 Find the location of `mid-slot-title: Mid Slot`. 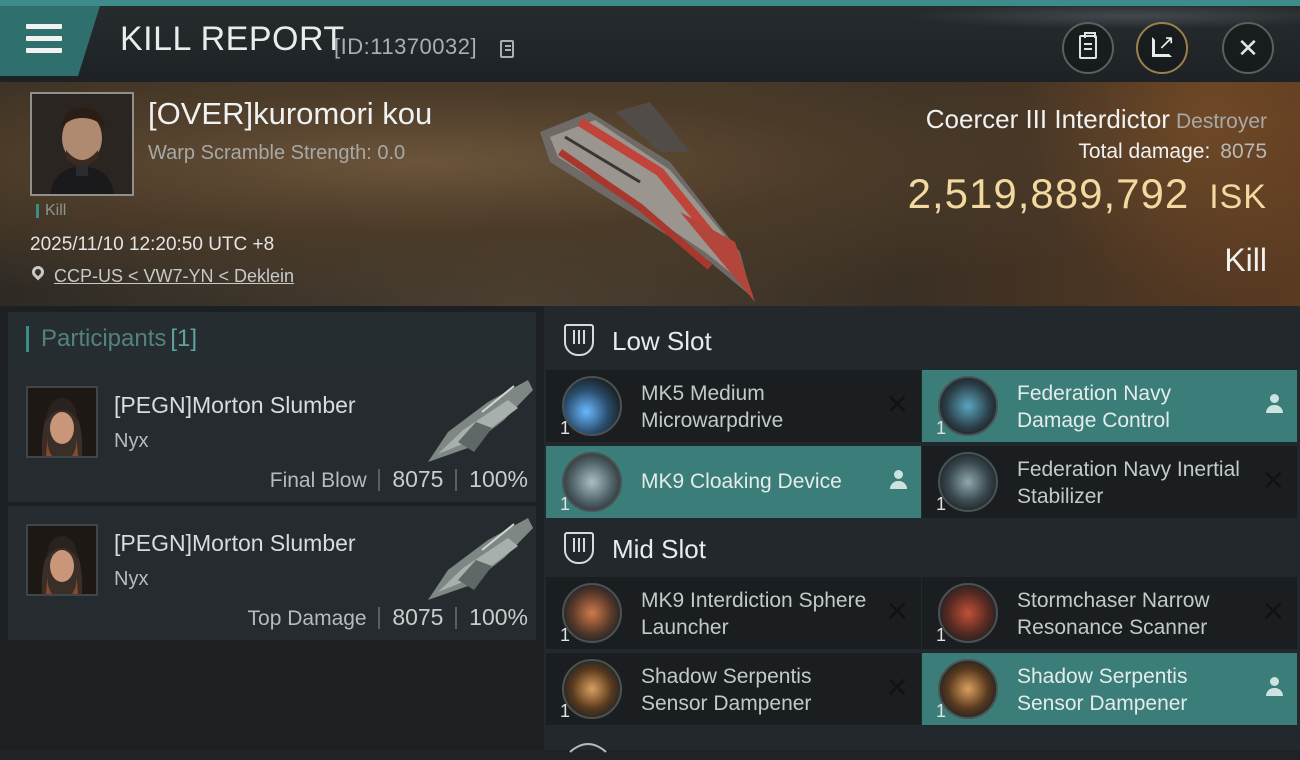

mid-slot-title: Mid Slot is located at coordinates (659, 549).